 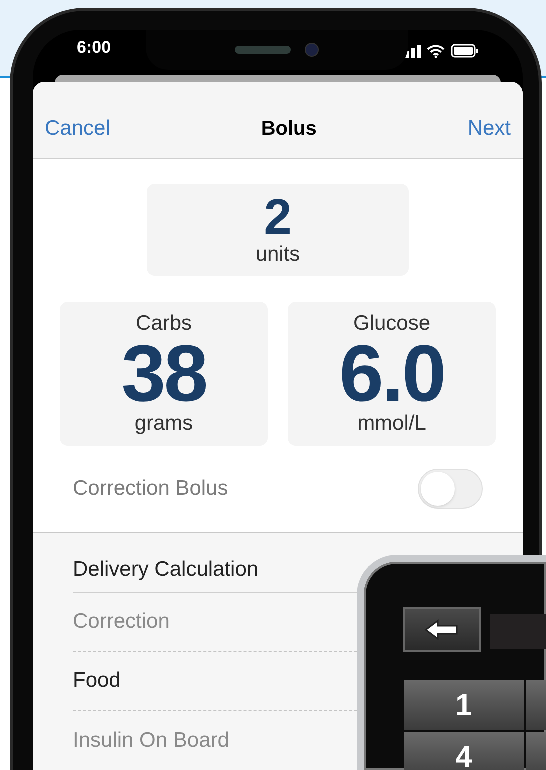 I want to click on tile-label: Glucose, so click(x=392, y=324).